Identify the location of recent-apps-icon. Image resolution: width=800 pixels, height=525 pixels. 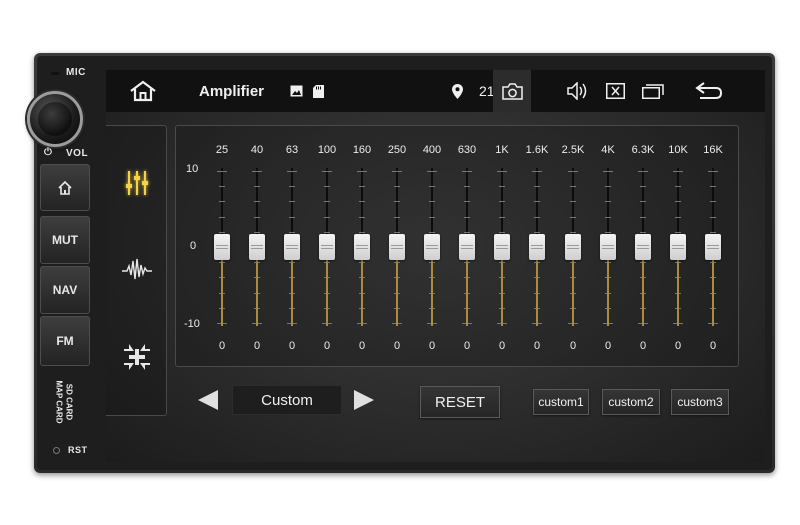
(653, 91).